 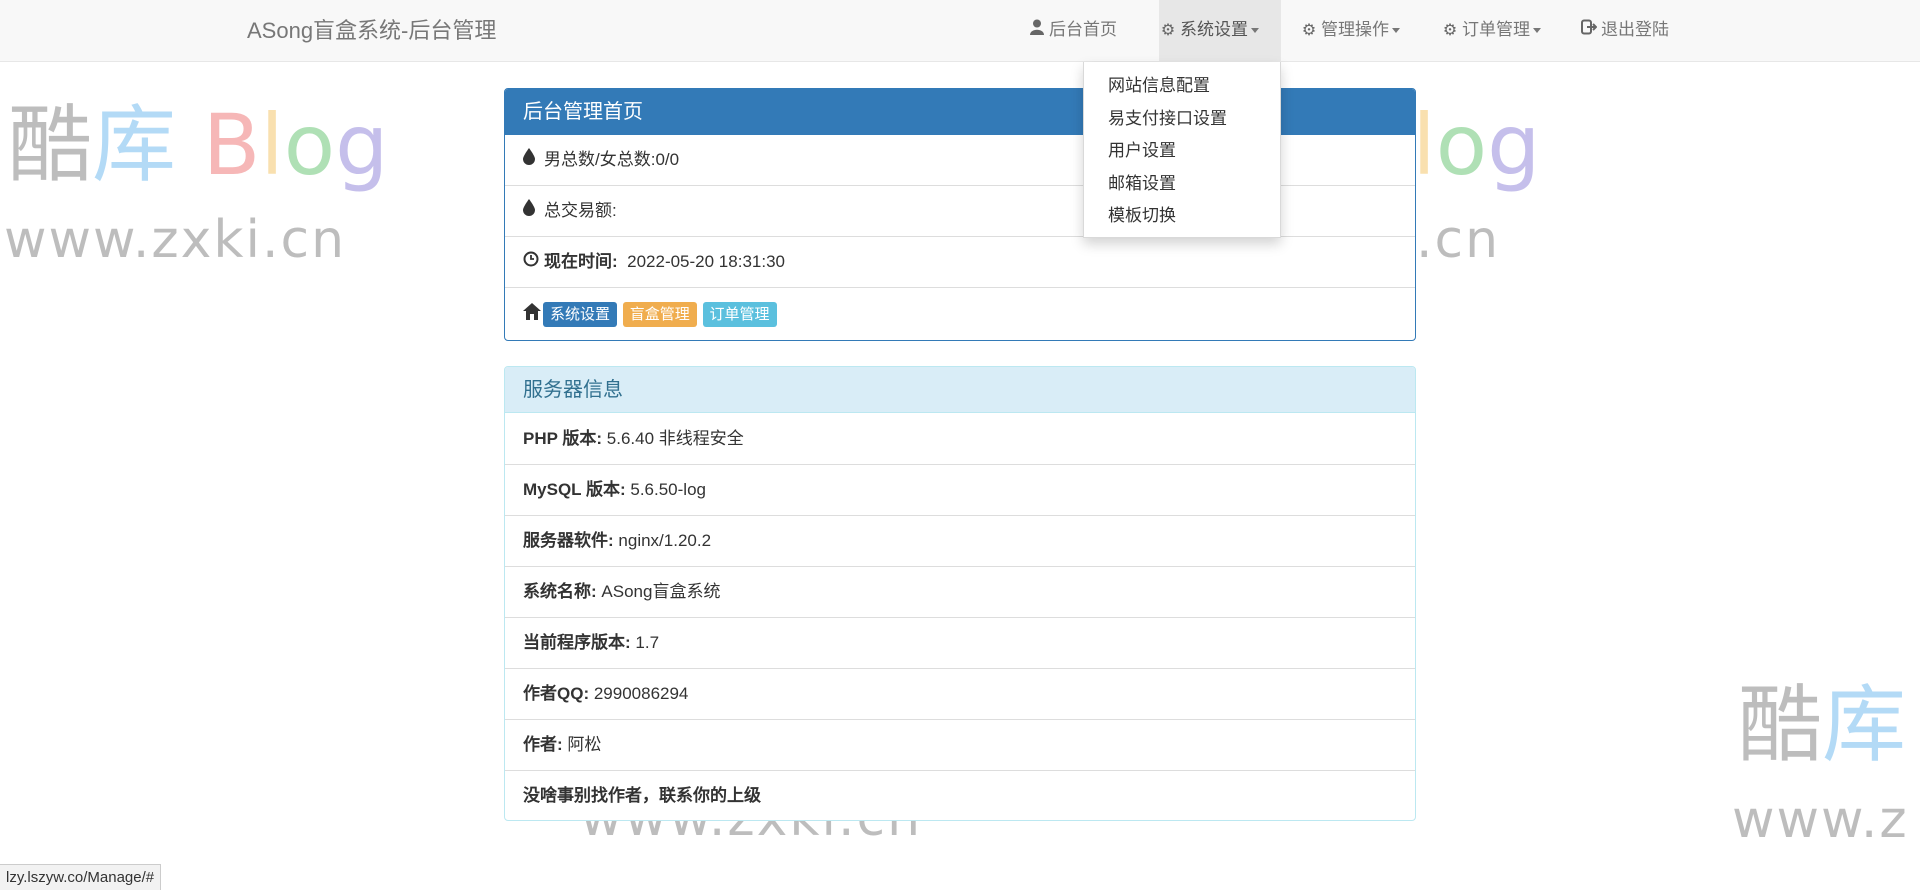 What do you see at coordinates (1822, 725) in the screenshot?
I see `watermark-logo: 酷库` at bounding box center [1822, 725].